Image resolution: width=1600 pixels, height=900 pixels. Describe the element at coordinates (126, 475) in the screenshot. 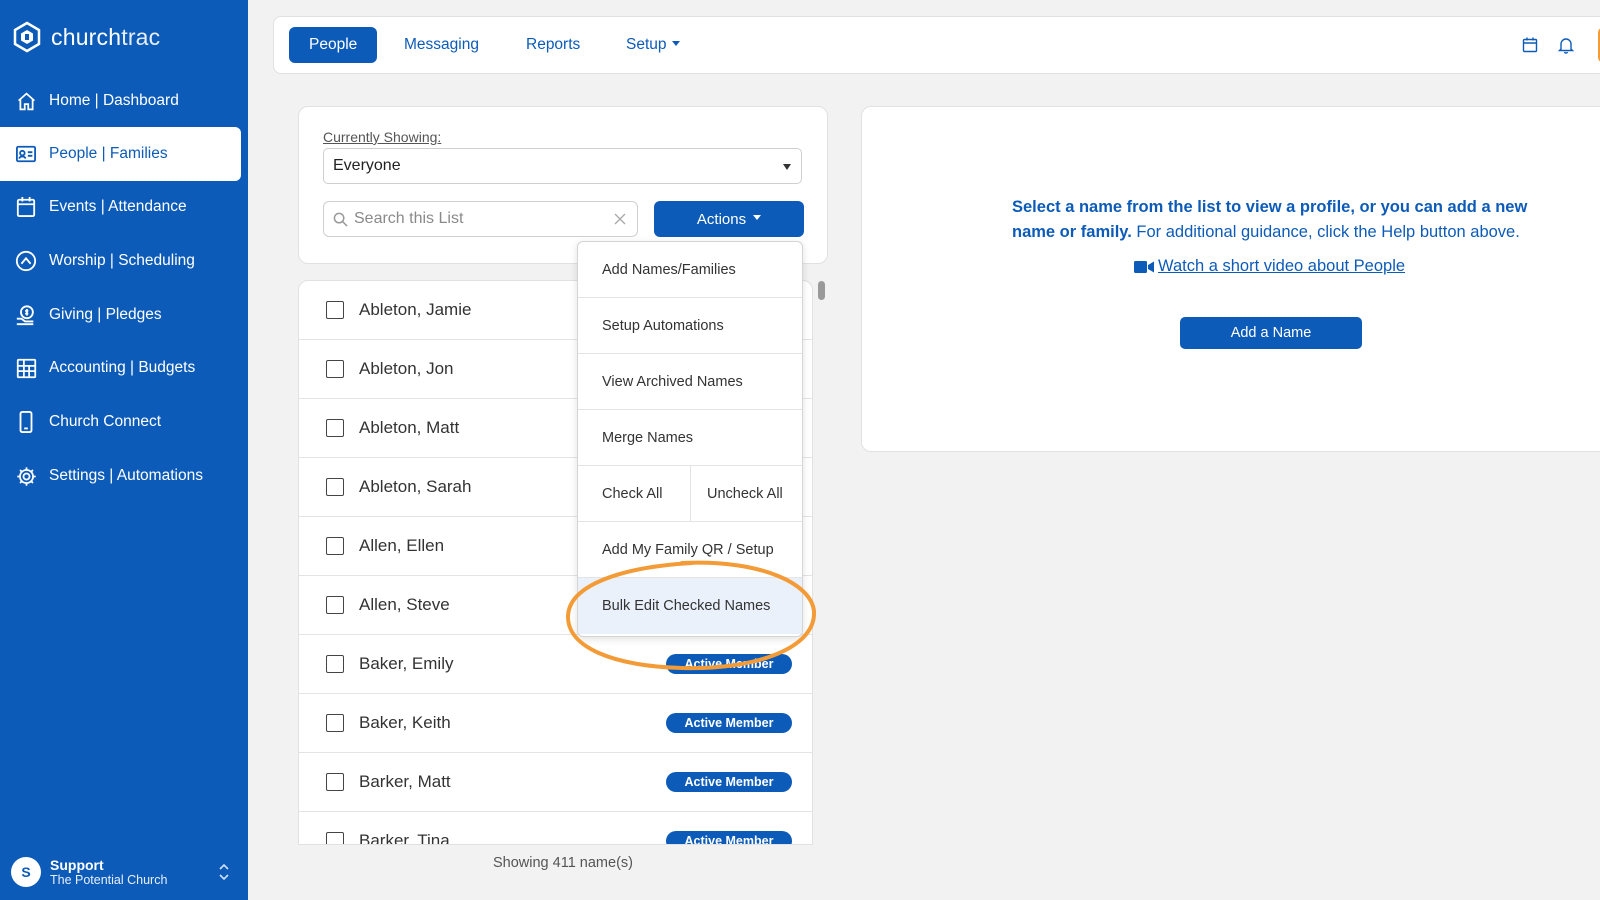

I see `sidebar-item-label: Settings | Automations` at that location.